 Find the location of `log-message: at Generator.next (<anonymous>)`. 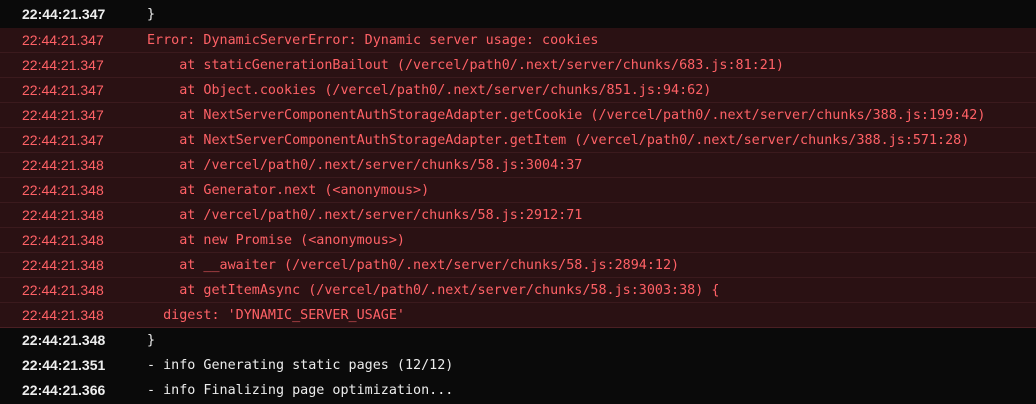

log-message: at Generator.next (<anonymous>) is located at coordinates (288, 190).